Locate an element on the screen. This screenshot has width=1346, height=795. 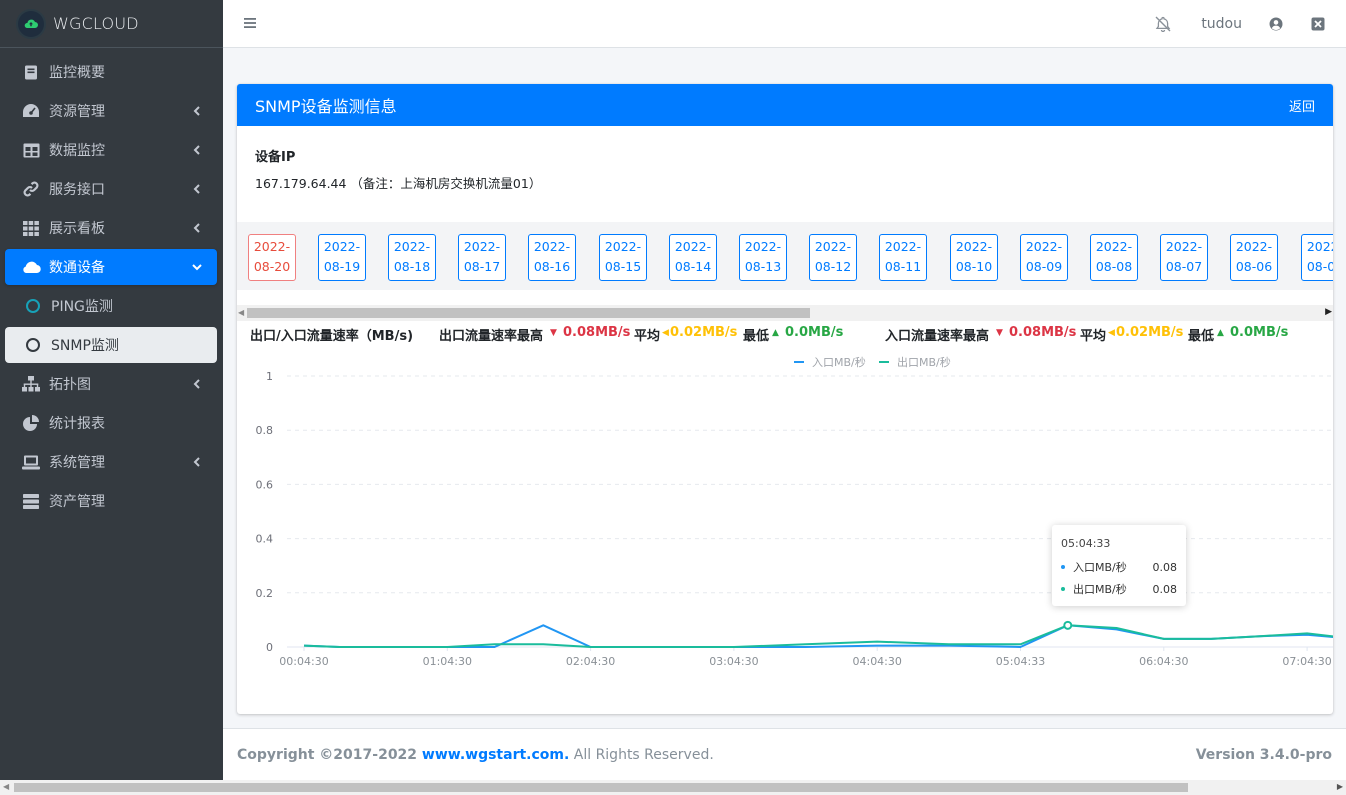
close-window-icon is located at coordinates (1318, 24).